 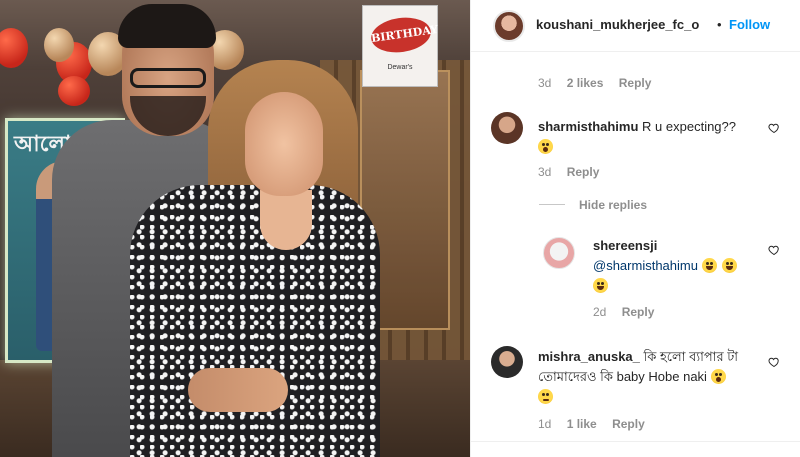 What do you see at coordinates (238, 390) in the screenshot?
I see `hand` at bounding box center [238, 390].